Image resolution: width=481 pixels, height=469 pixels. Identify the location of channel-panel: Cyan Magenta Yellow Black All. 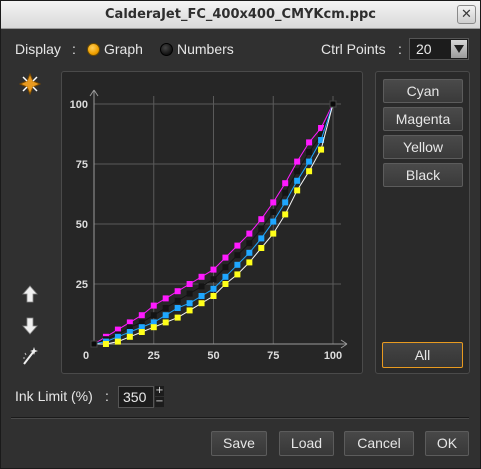
(422, 222).